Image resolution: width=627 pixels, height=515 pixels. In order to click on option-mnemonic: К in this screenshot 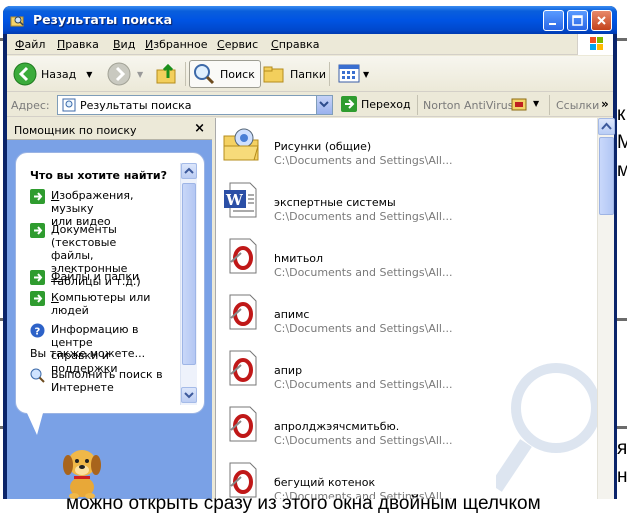, I will do `click(55, 297)`.